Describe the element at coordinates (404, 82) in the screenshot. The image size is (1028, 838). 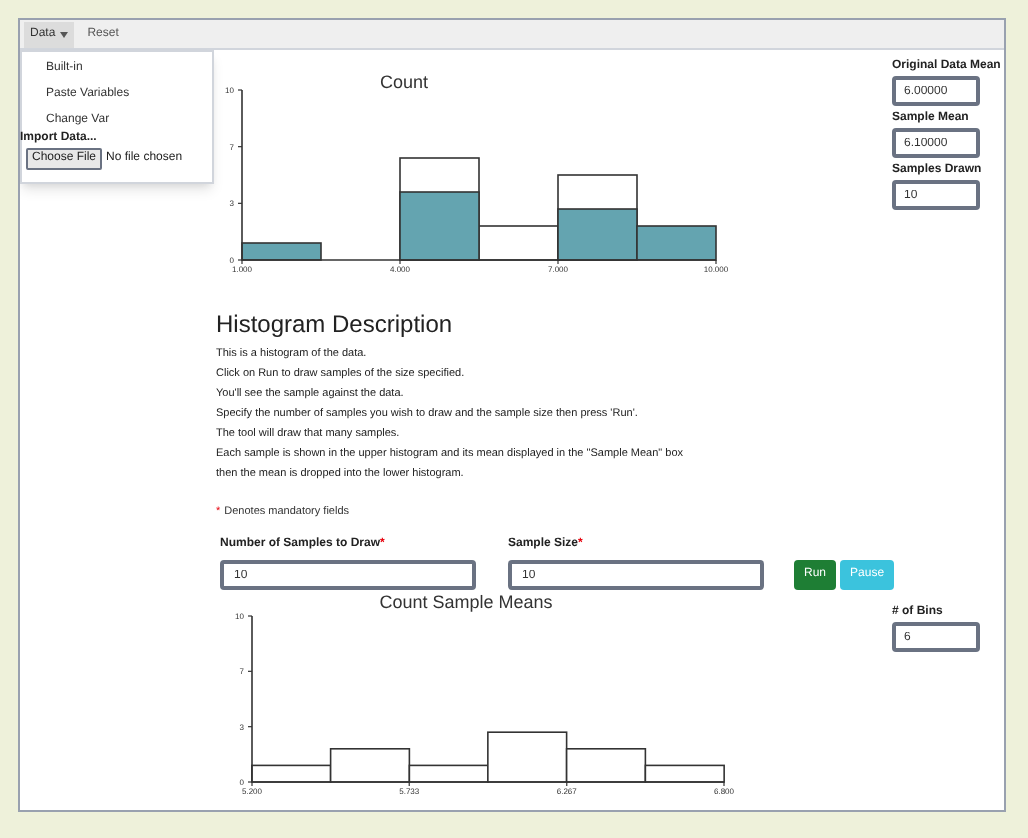
I see `chart-title: Count` at that location.